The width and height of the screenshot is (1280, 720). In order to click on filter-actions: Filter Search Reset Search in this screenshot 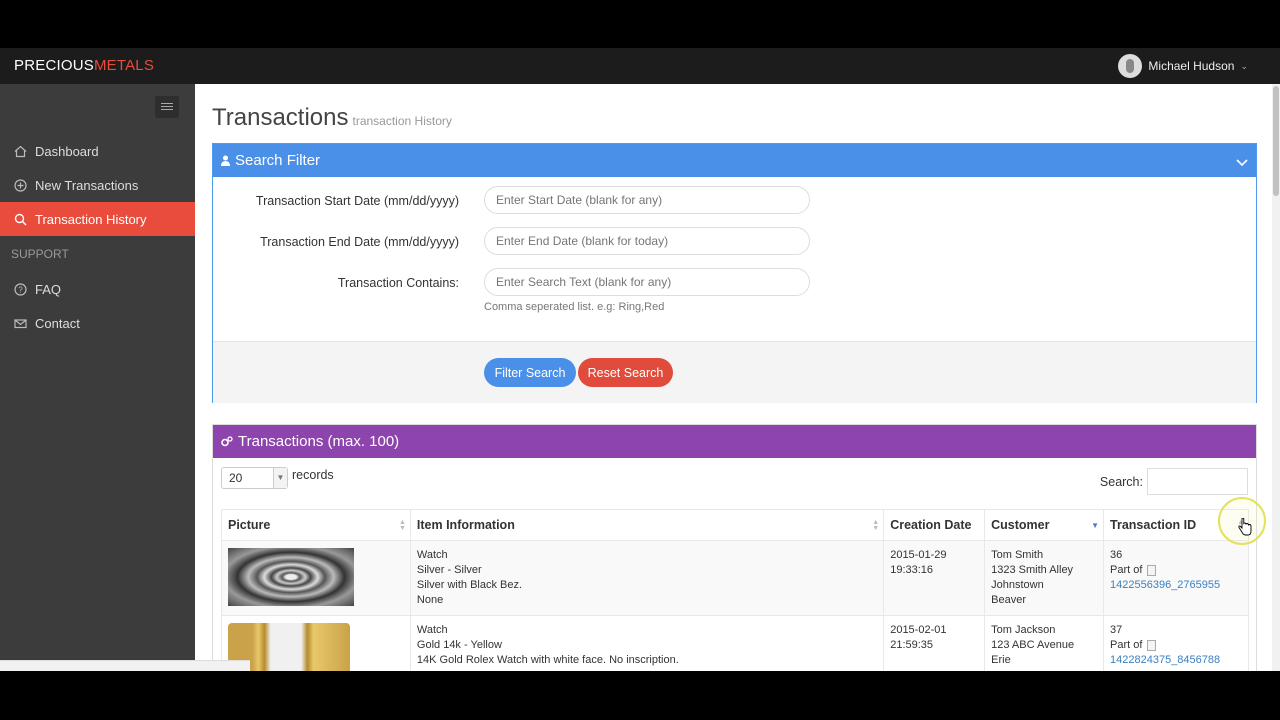, I will do `click(734, 372)`.